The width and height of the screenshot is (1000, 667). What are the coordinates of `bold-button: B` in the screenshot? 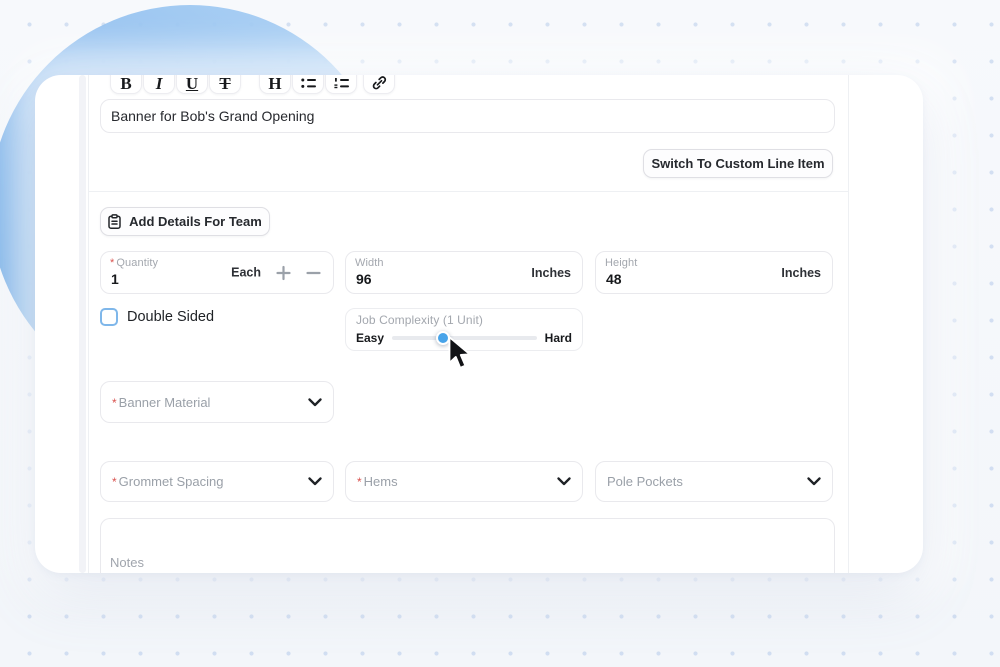 It's located at (126, 84).